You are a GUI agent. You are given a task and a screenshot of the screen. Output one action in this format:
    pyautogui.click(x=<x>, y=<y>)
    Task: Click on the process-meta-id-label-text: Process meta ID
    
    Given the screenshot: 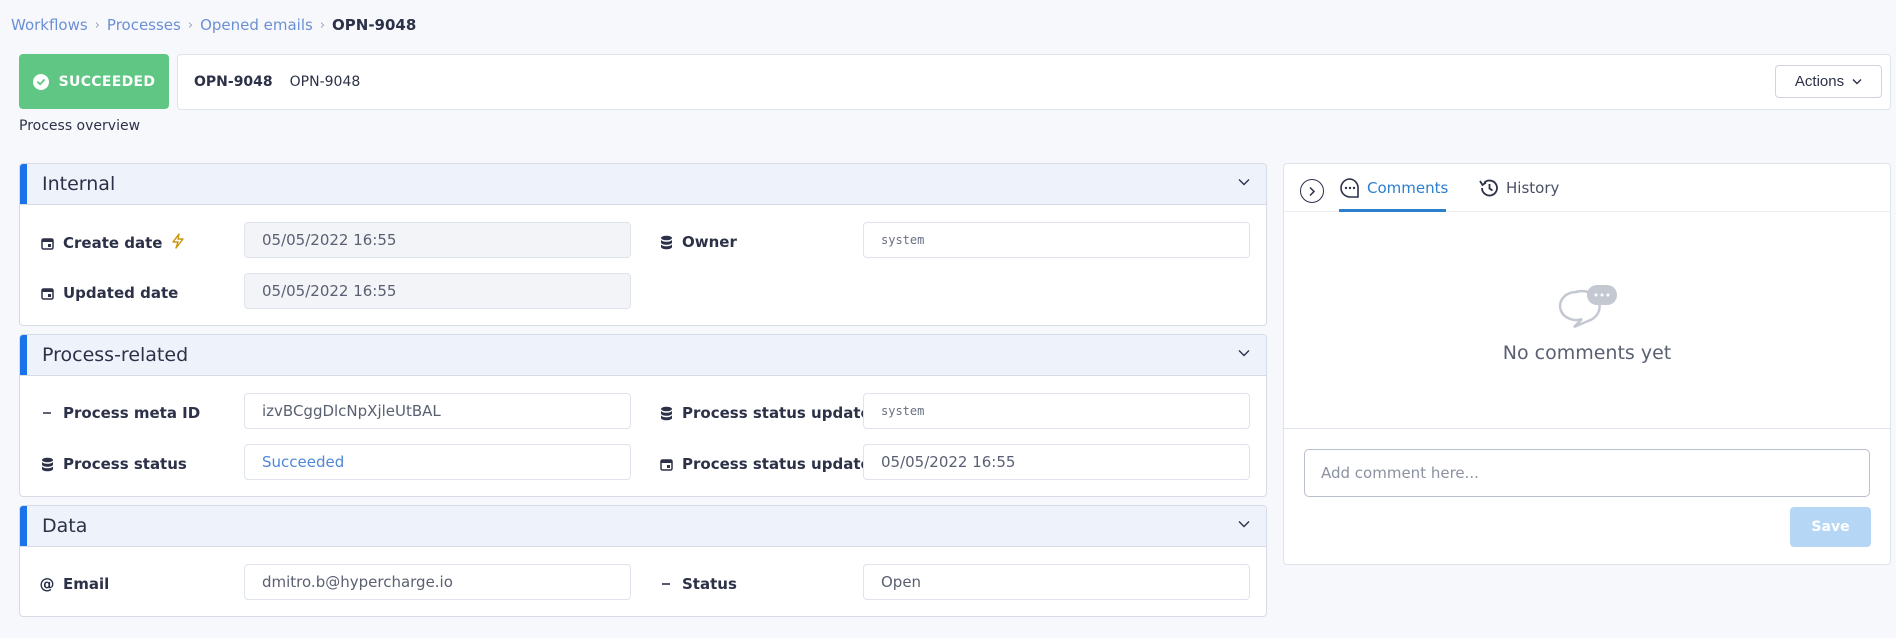 What is the action you would take?
    pyautogui.click(x=132, y=413)
    